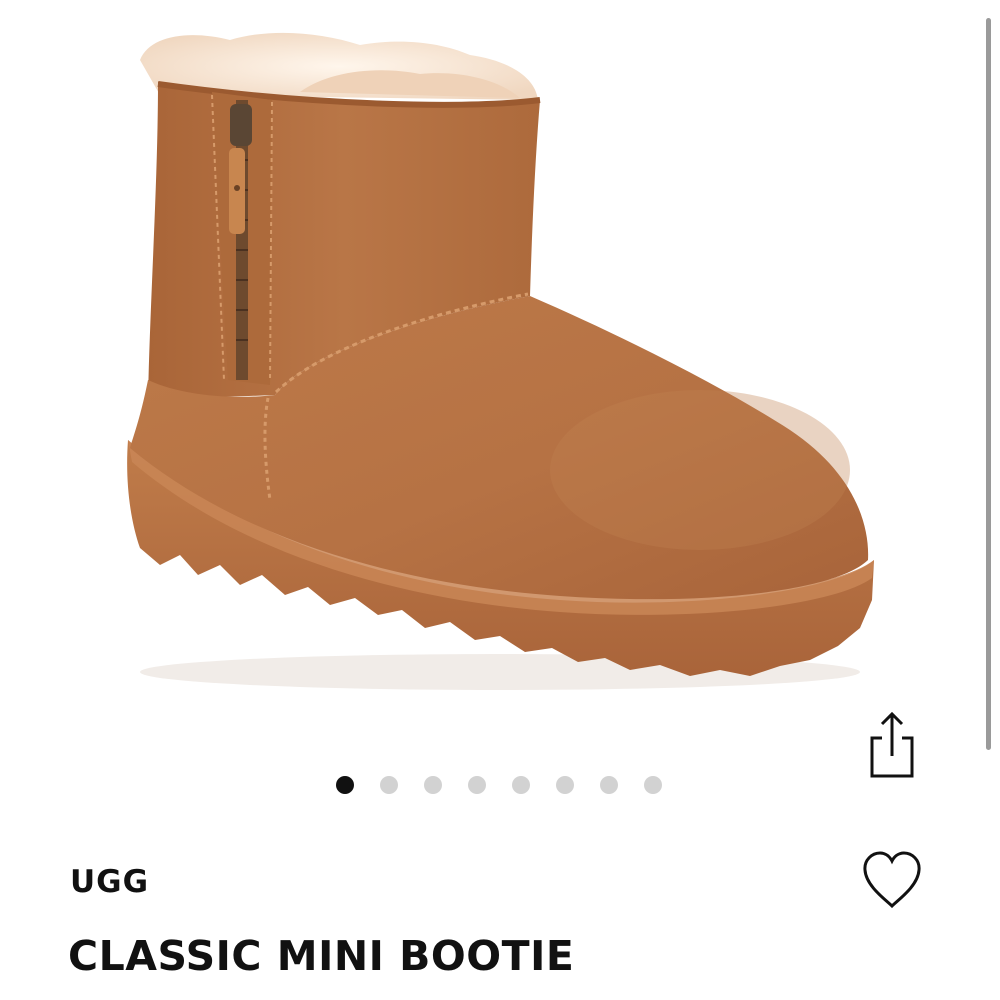 This screenshot has width=1000, height=1000. Describe the element at coordinates (988, 384) in the screenshot. I see `scrollbar` at that location.